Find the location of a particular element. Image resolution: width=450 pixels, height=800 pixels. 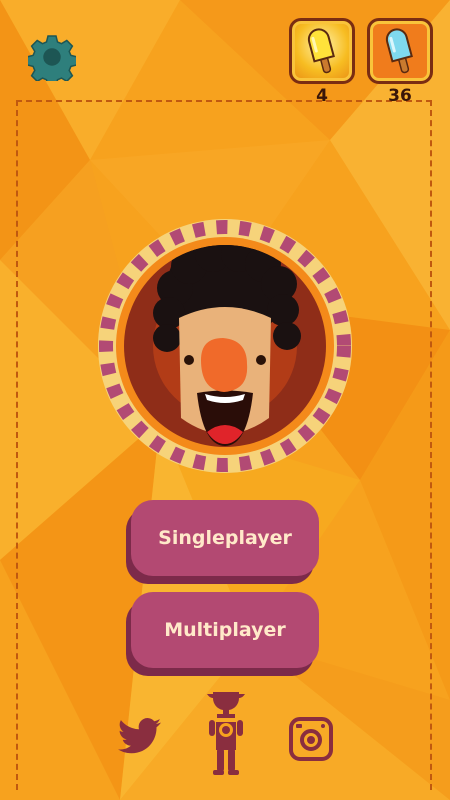

yellow-popsicle-count: 4 is located at coordinates (322, 96).